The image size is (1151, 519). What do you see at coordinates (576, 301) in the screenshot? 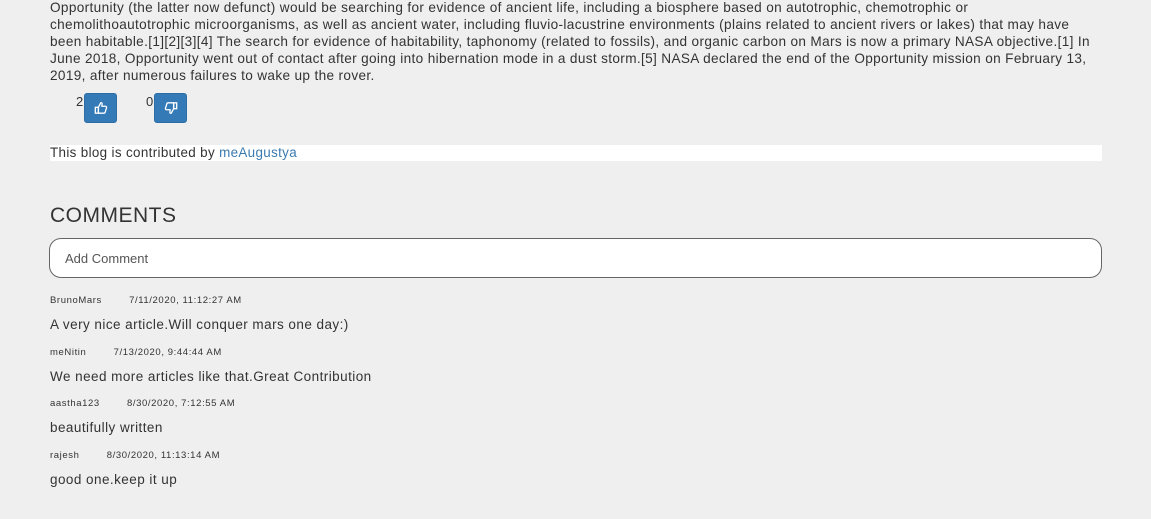
I see `comment-meta: BrunoMars 7/11/2020, 11:12:27 AM` at bounding box center [576, 301].